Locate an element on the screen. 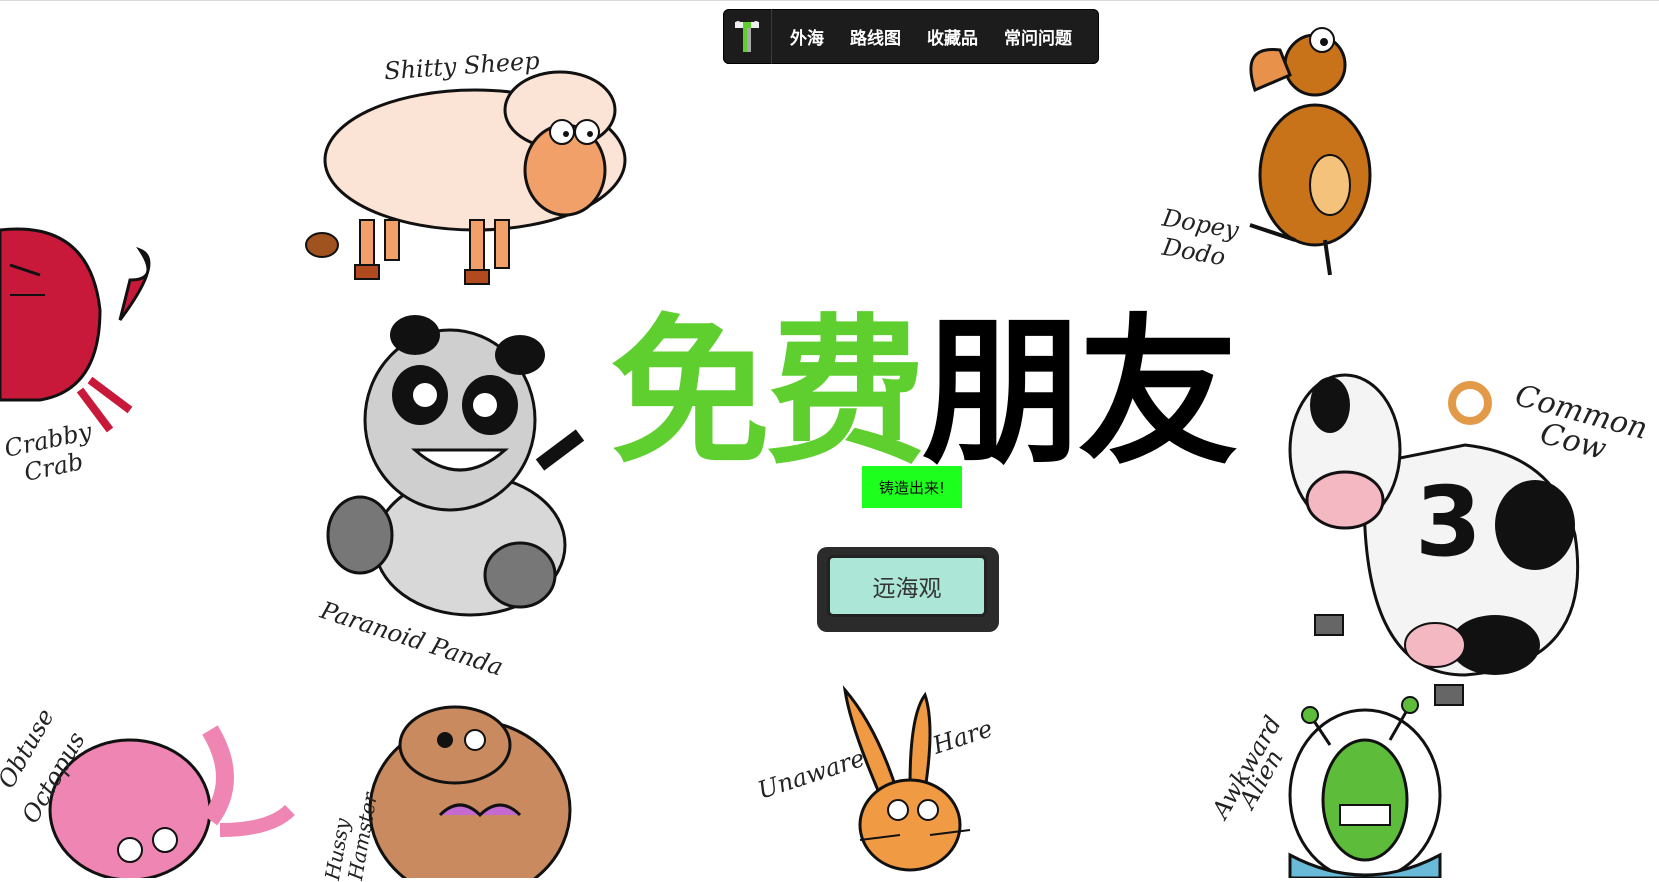  nav-link-collection: 收藏品 is located at coordinates (952, 36).